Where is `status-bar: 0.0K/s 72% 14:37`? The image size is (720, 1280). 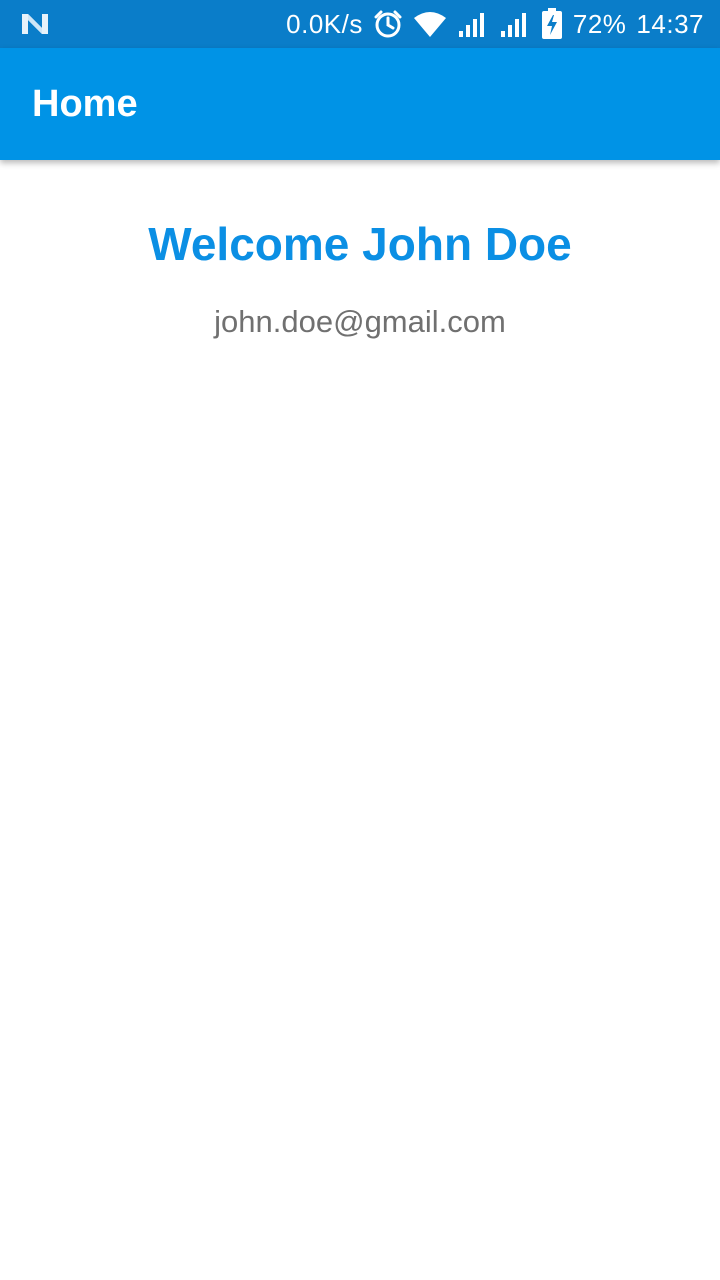
status-bar: 0.0K/s 72% 14:37 is located at coordinates (360, 24).